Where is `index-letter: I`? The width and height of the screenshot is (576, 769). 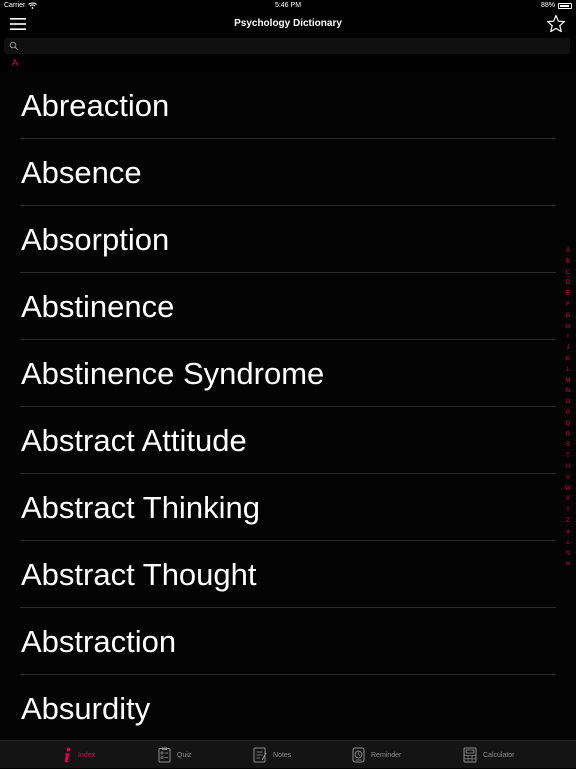
index-letter: I is located at coordinates (568, 337).